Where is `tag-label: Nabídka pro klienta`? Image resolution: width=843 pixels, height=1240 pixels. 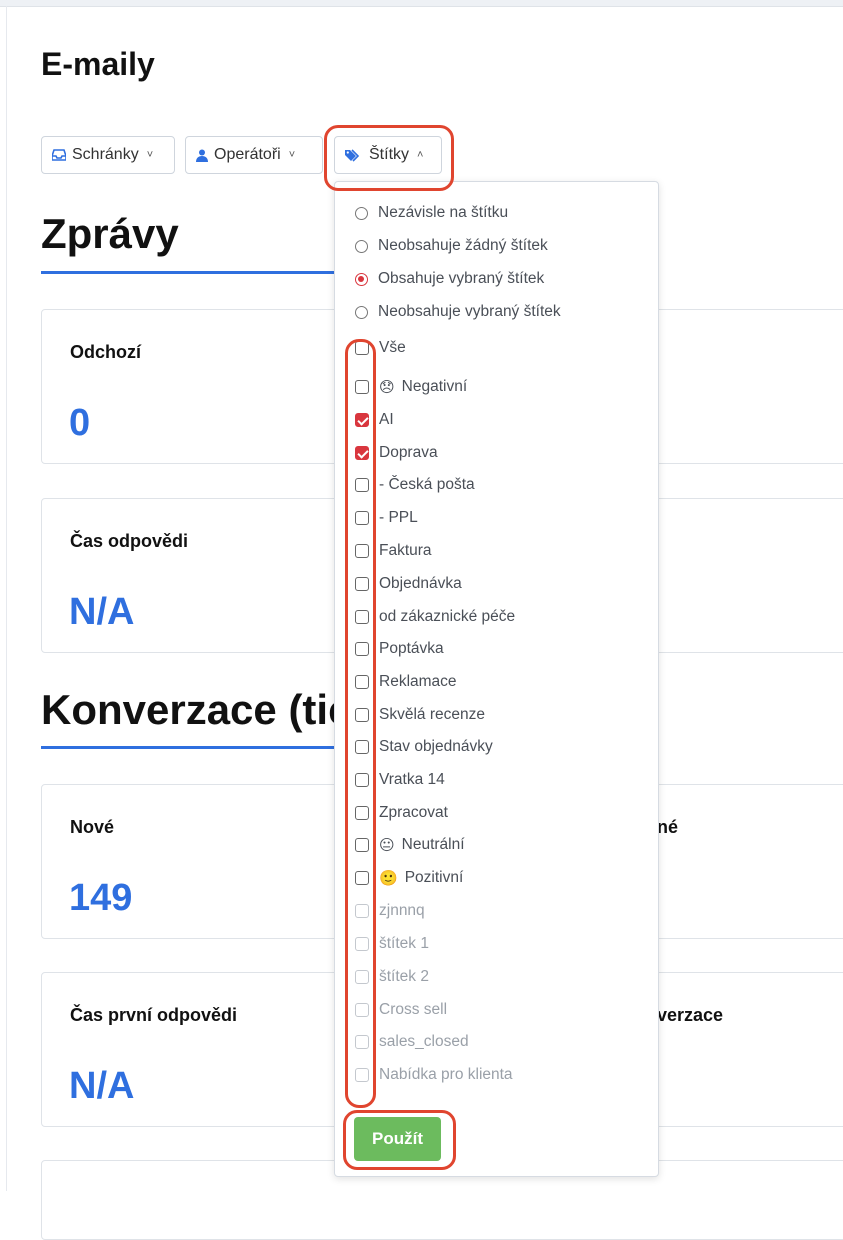 tag-label: Nabídka pro klienta is located at coordinates (446, 1074).